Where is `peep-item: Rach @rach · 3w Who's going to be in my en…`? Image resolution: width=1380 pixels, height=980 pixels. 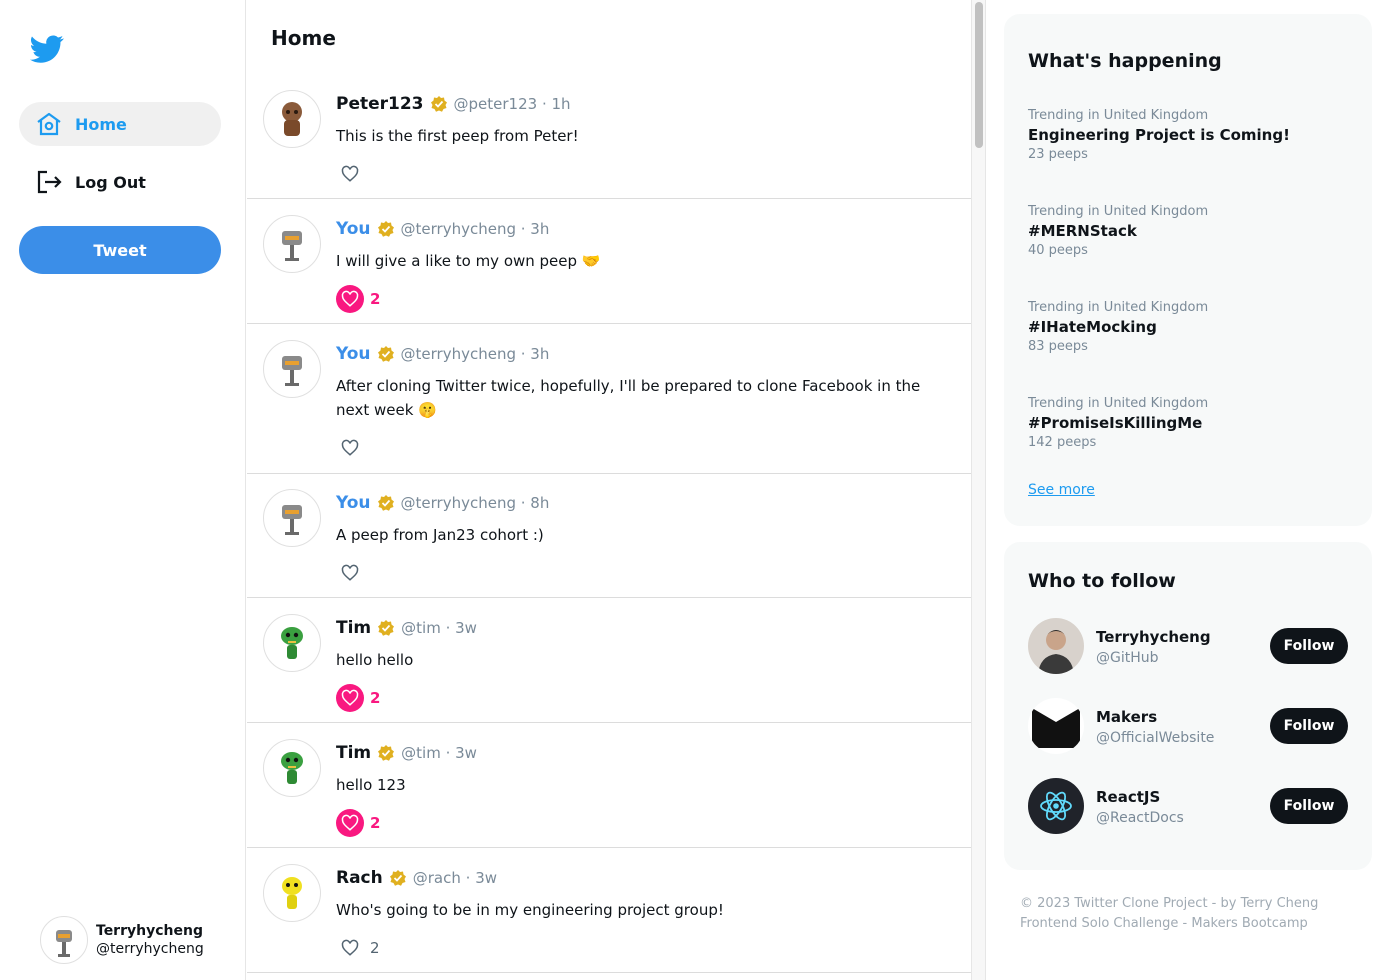 peep-item: Rach @rach · 3w Who's going to be in my en… is located at coordinates (609, 918).